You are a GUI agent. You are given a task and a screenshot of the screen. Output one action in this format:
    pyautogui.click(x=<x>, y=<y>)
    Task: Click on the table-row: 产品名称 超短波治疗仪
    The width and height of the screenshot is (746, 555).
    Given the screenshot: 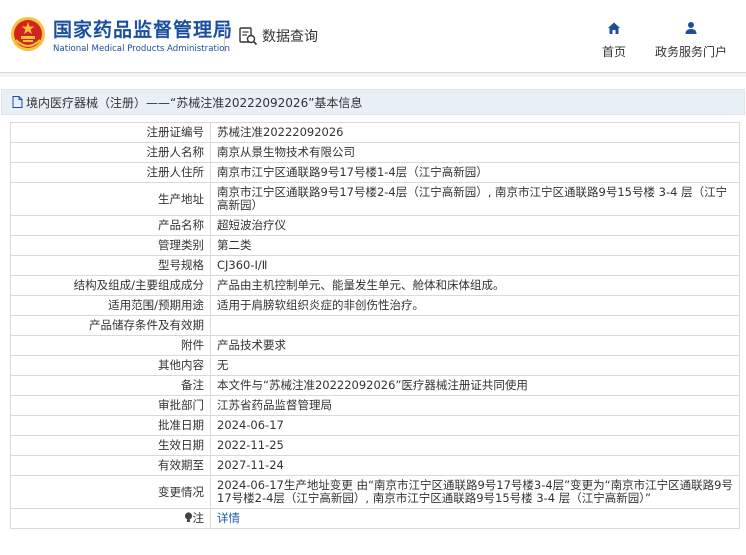 What is the action you would take?
    pyautogui.click(x=375, y=225)
    